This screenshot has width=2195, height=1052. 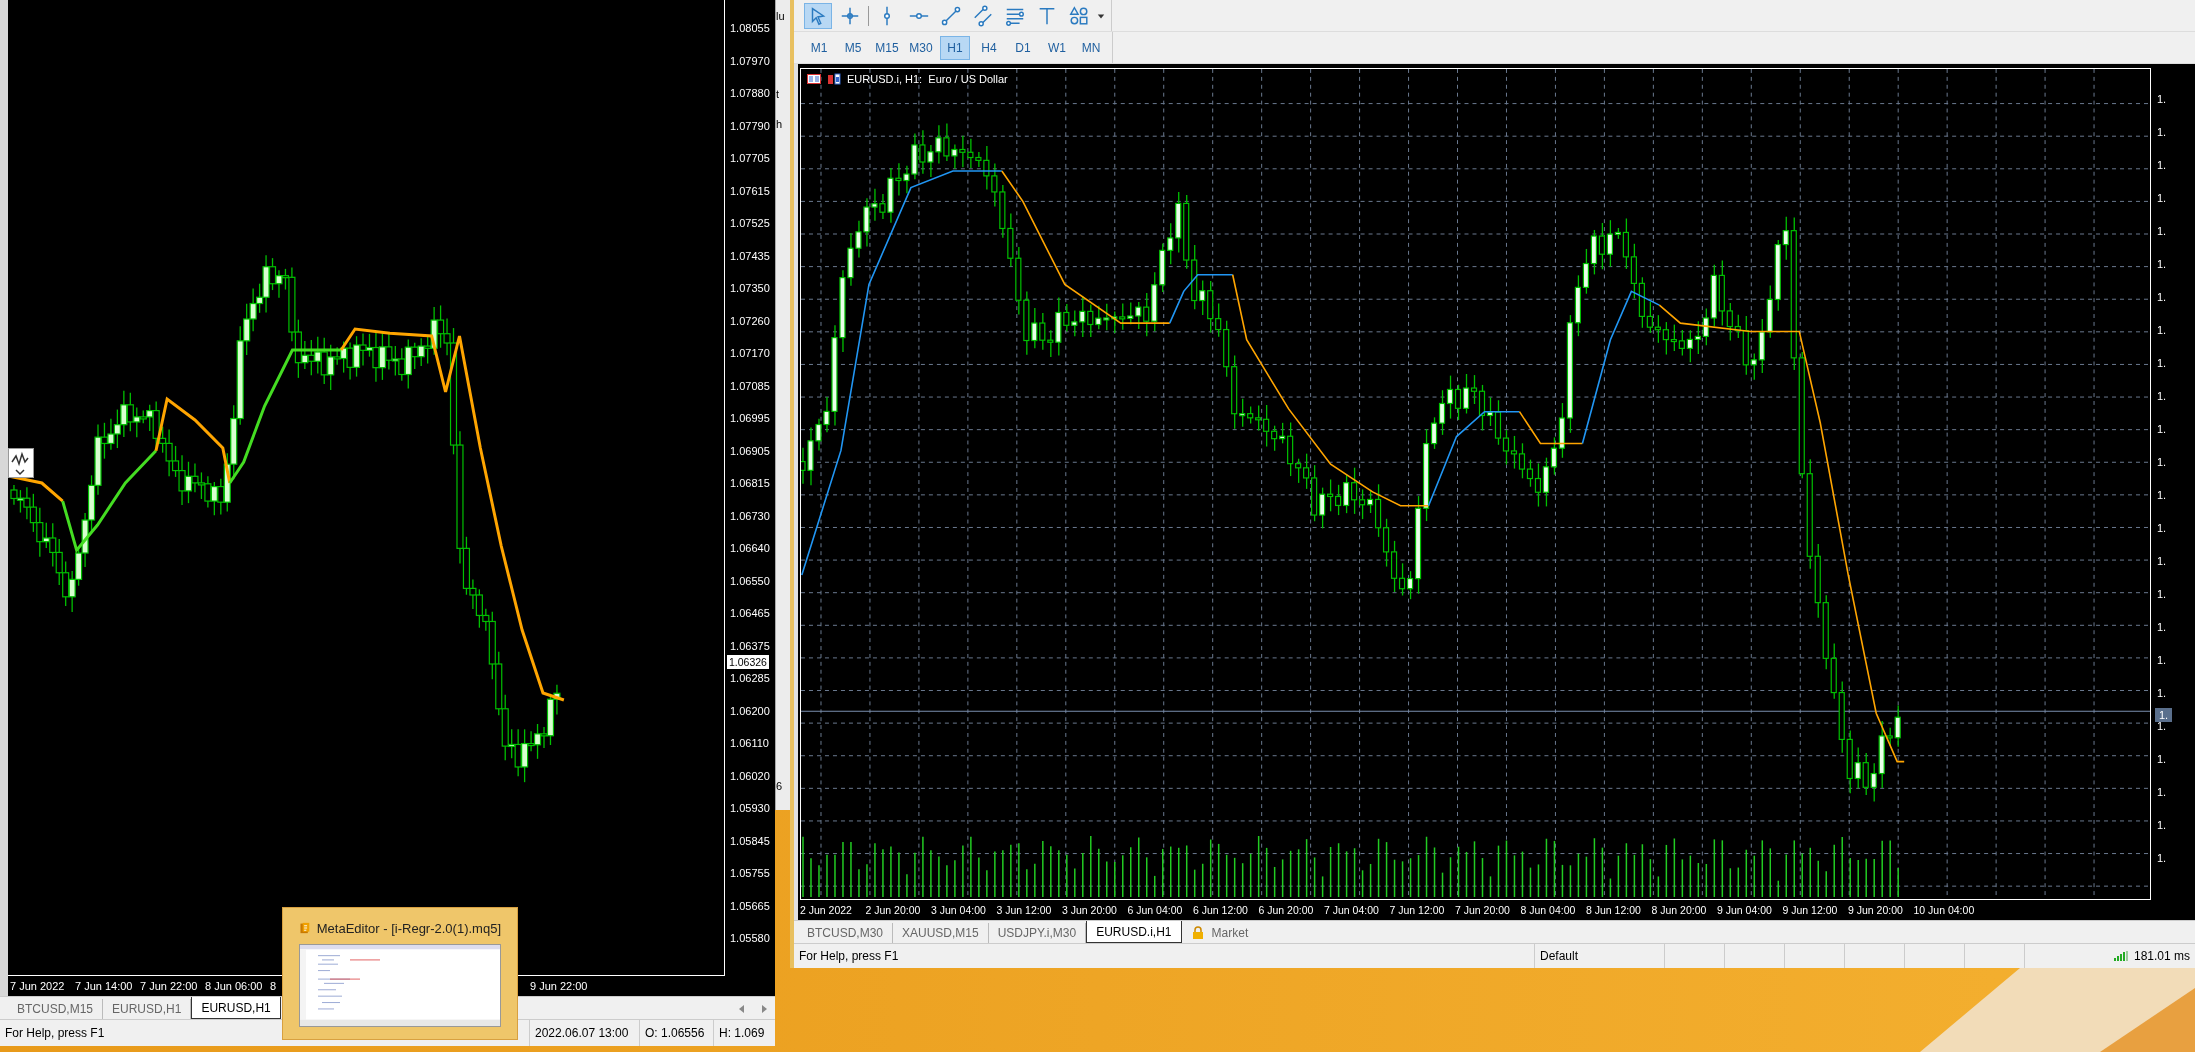 I want to click on timeframe-button: MN, so click(x=1091, y=47).